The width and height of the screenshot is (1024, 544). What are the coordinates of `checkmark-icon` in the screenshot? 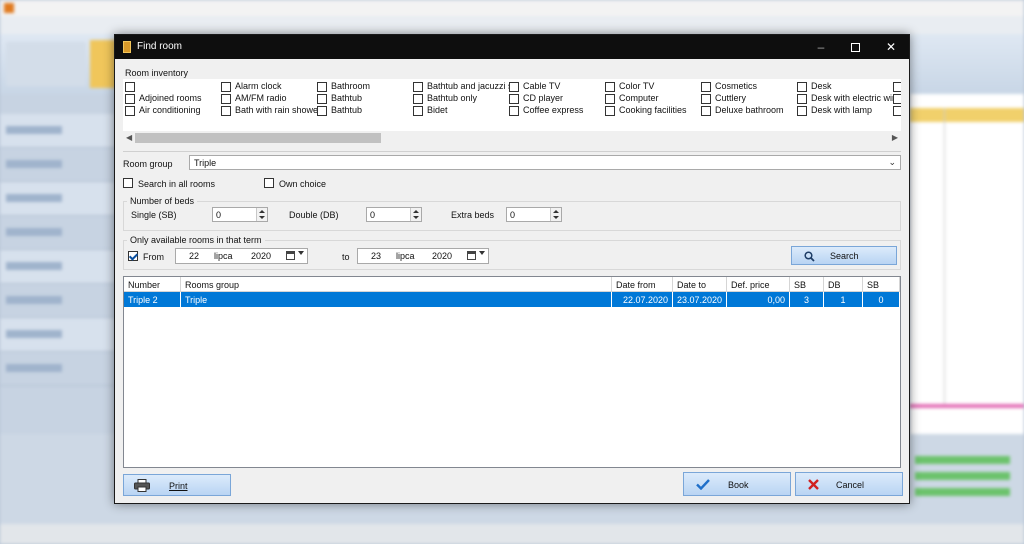 It's located at (703, 484).